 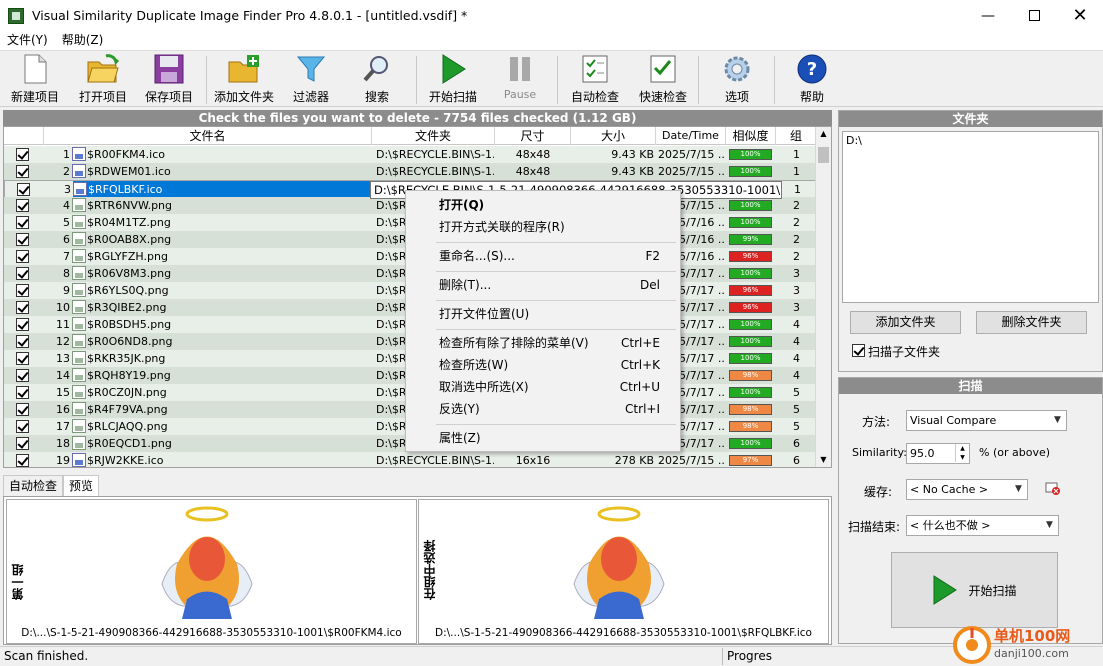 I want to click on row-filename: $R0EQCD1.png, so click(x=222, y=443).